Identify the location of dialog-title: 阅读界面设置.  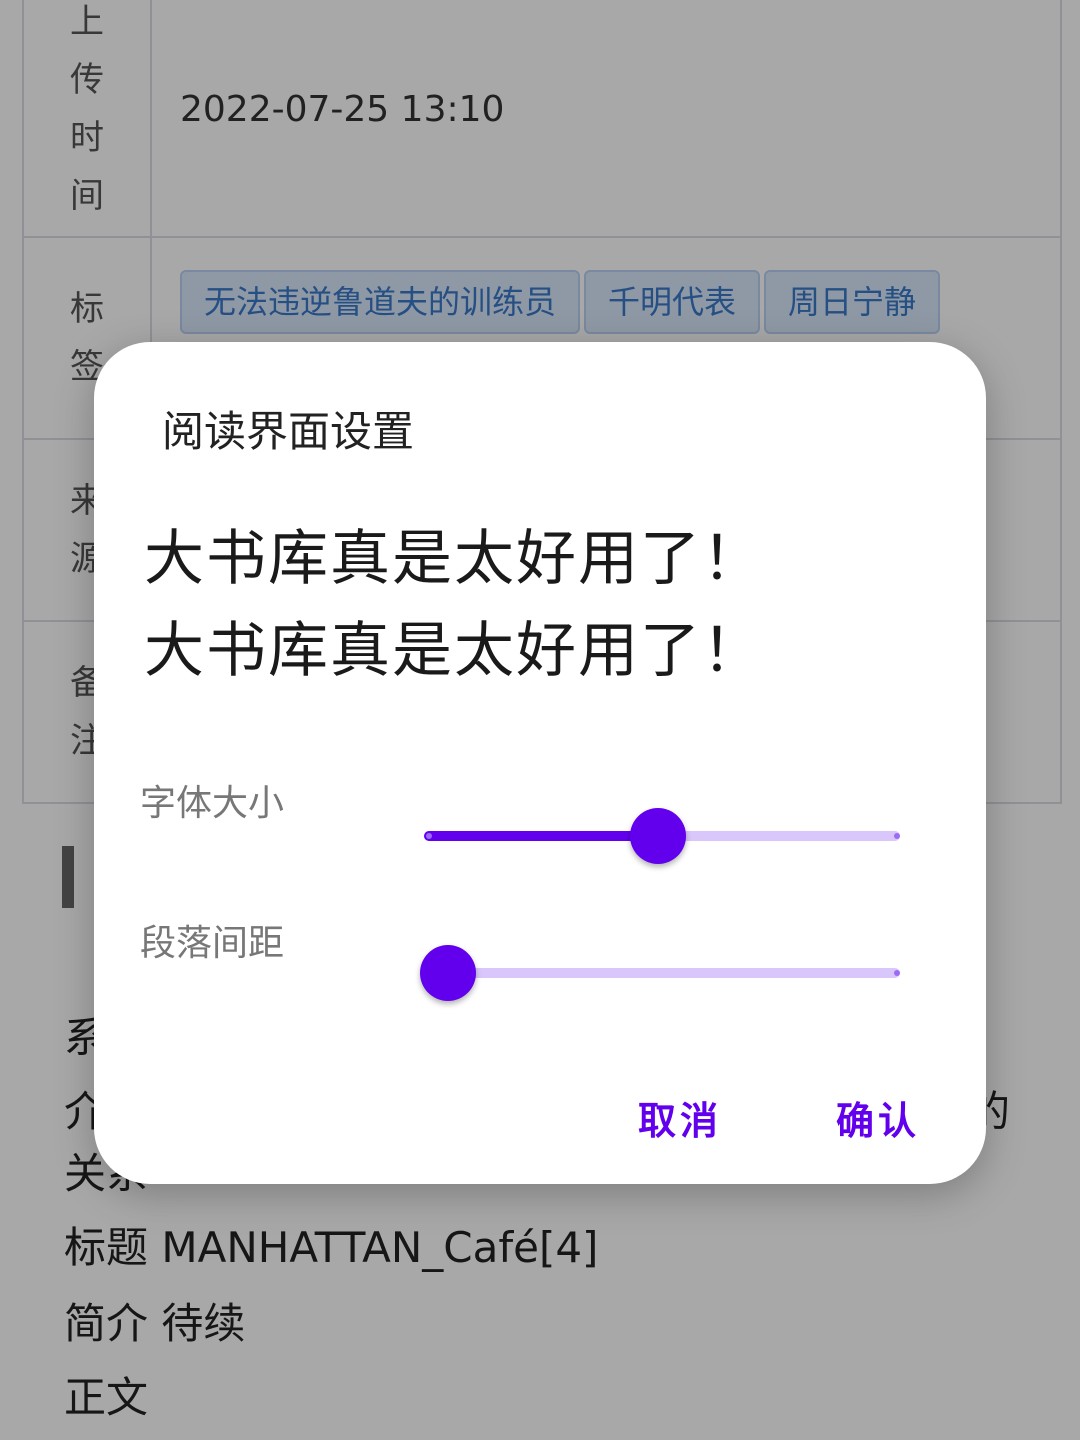
(288, 431).